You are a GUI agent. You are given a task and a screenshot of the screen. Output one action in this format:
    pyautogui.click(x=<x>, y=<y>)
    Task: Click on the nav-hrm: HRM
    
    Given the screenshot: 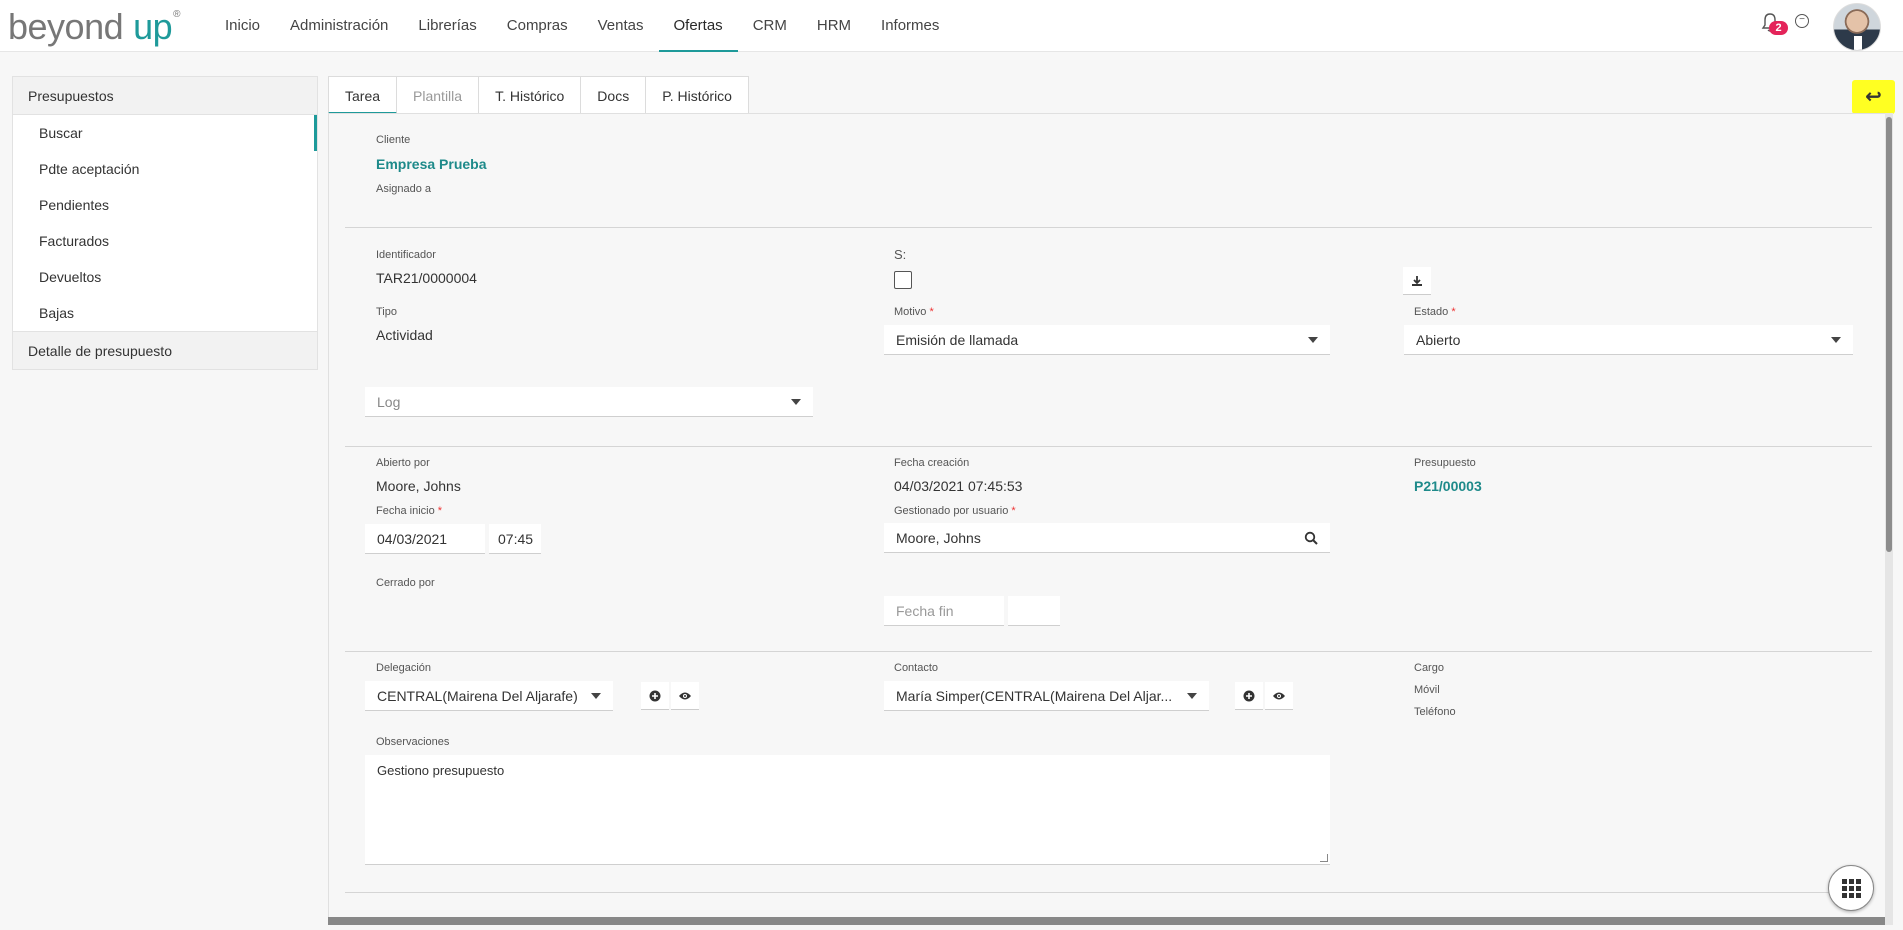 What is the action you would take?
    pyautogui.click(x=834, y=26)
    